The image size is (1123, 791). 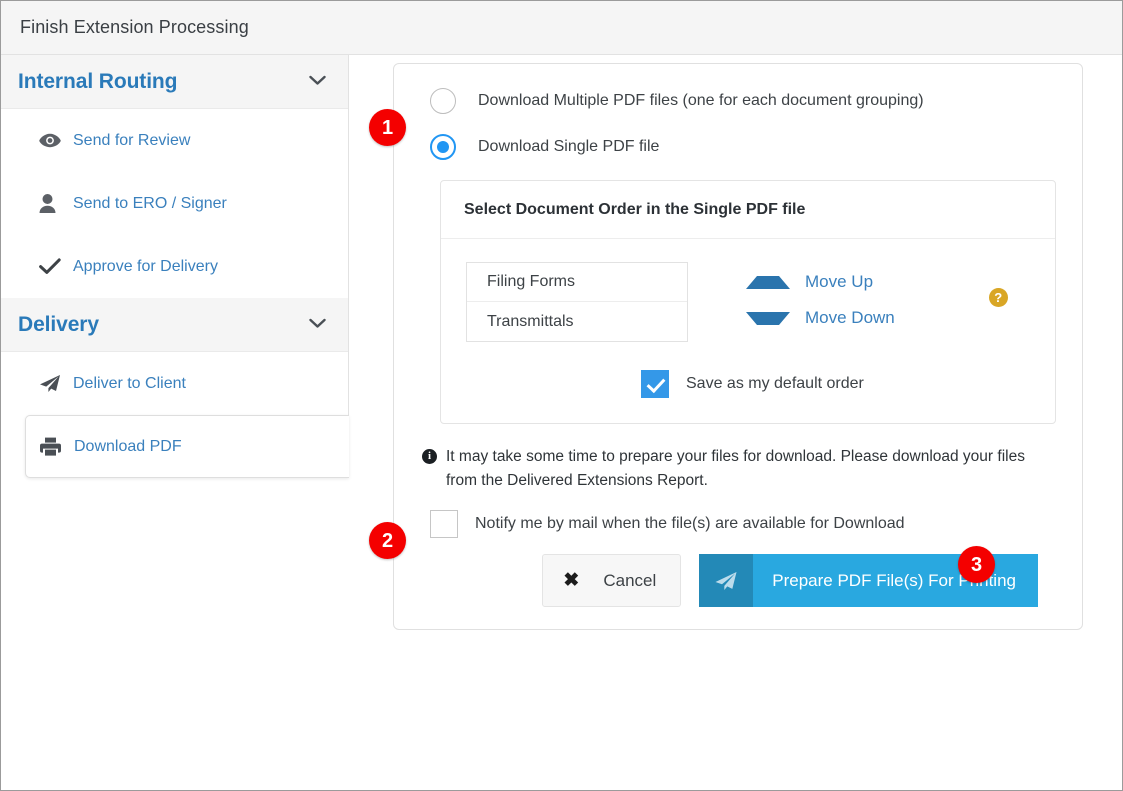 I want to click on sidebar-item-label: Deliver to Client, so click(x=129, y=383).